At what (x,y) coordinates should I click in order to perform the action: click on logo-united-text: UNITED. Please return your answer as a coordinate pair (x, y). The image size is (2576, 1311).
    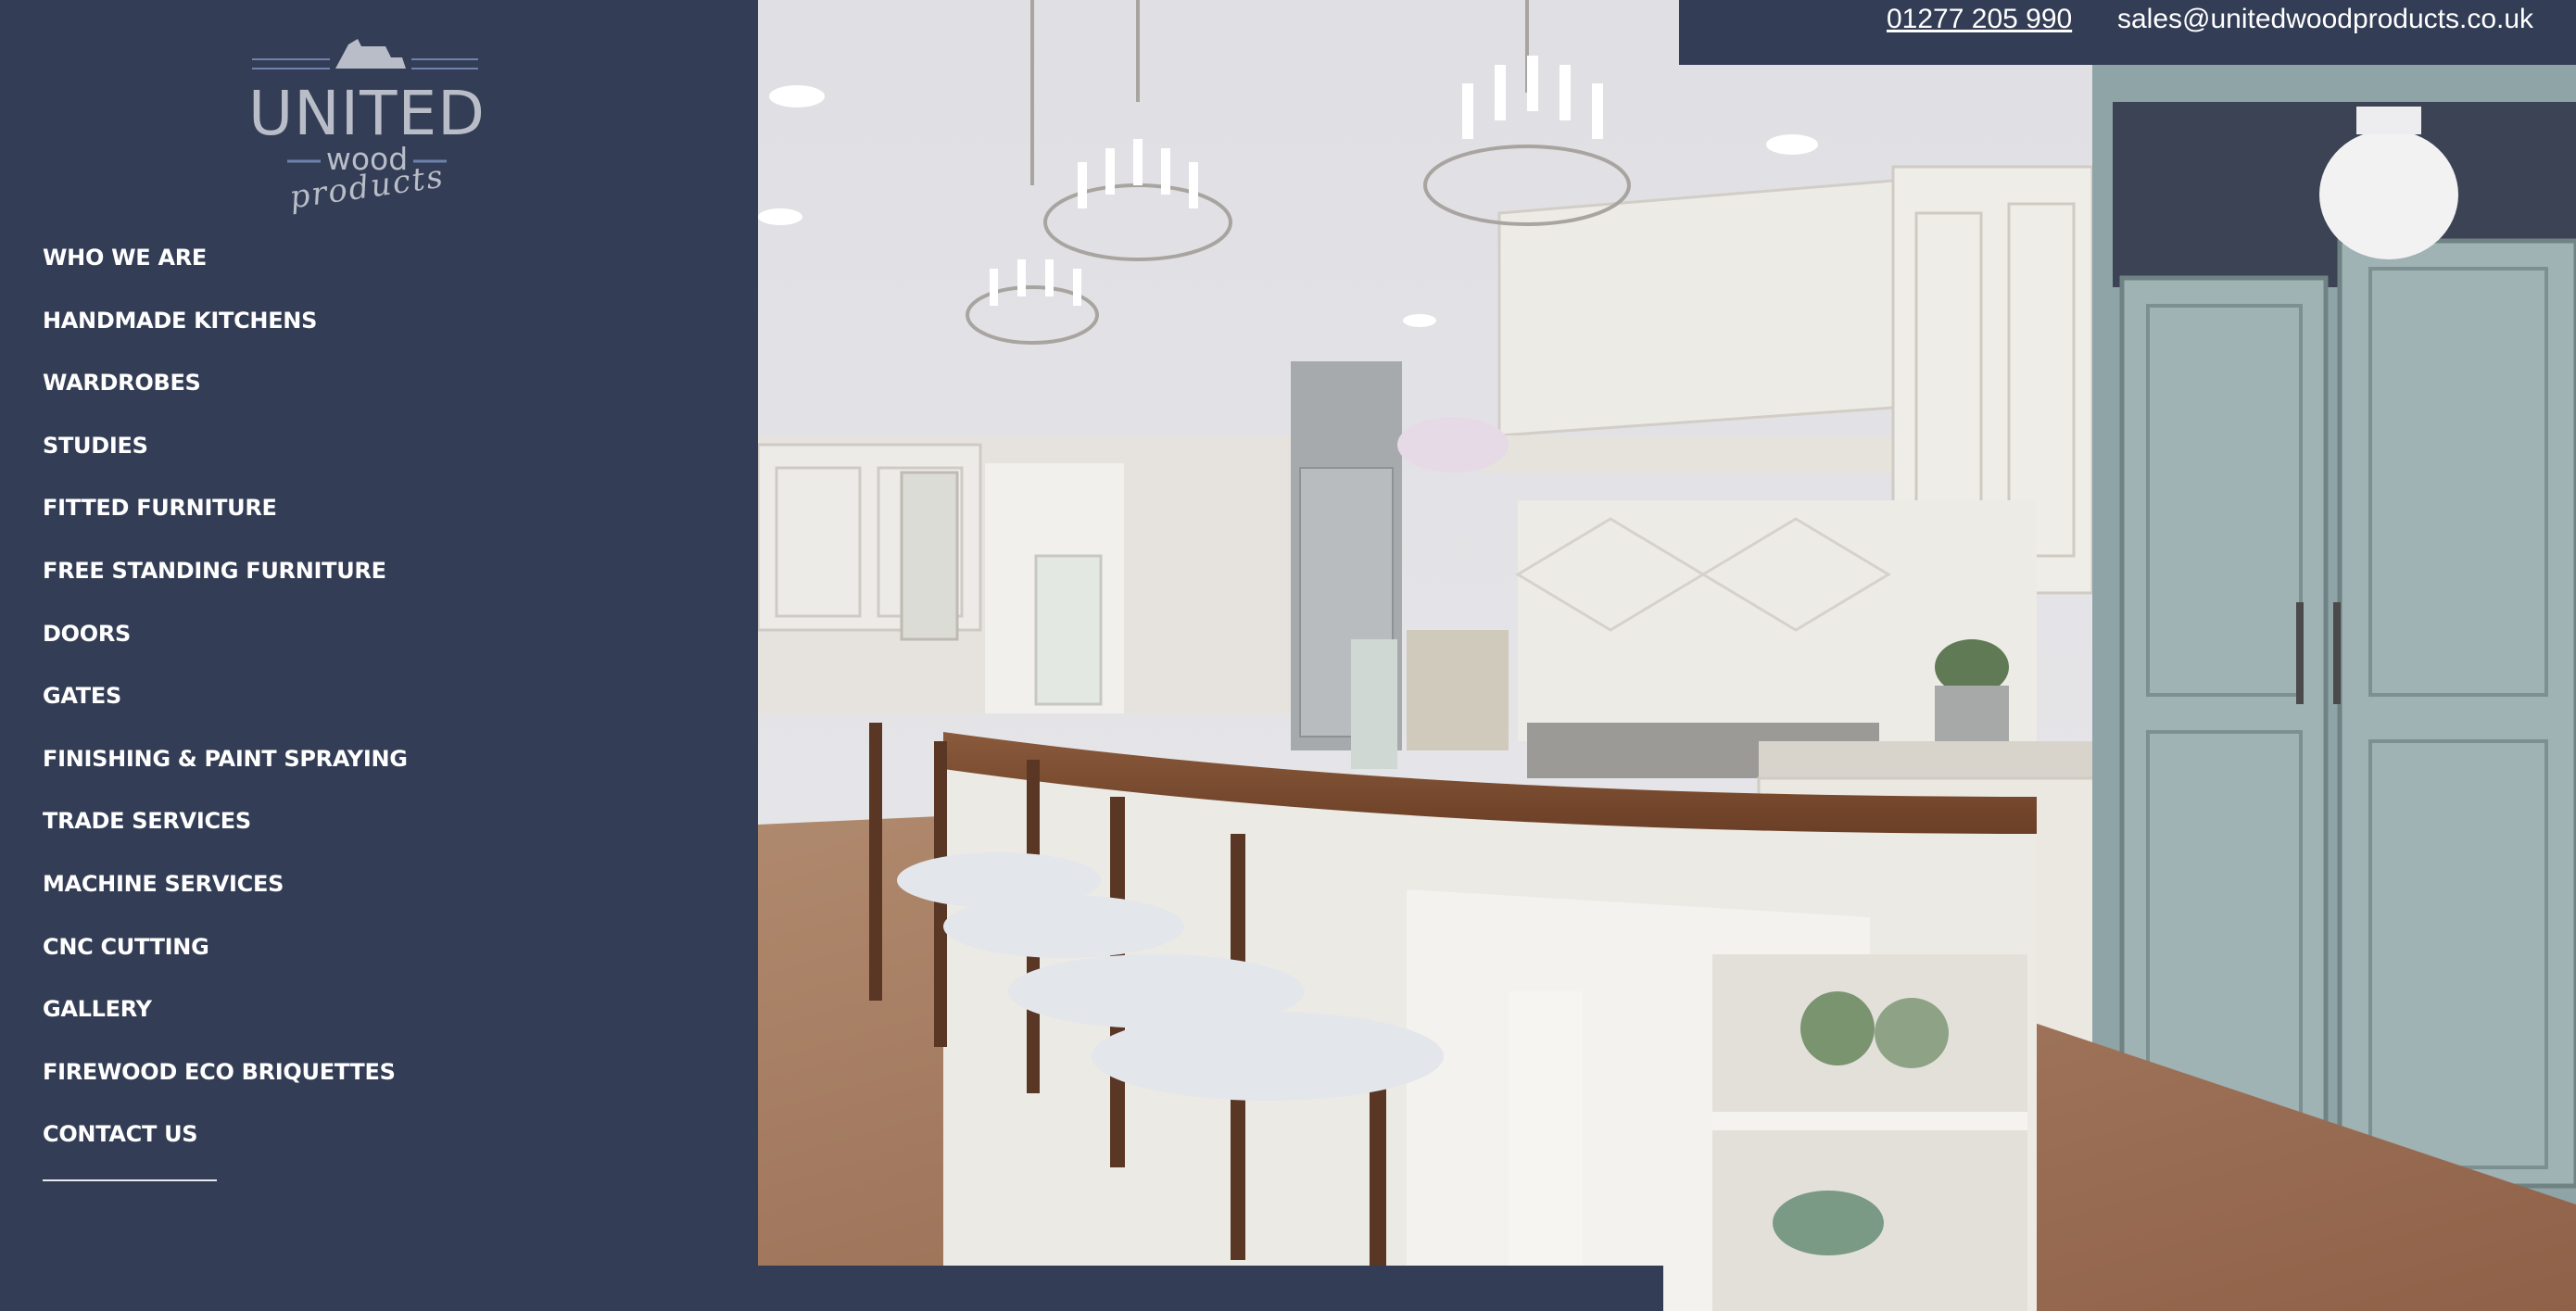
    Looking at the image, I should click on (367, 113).